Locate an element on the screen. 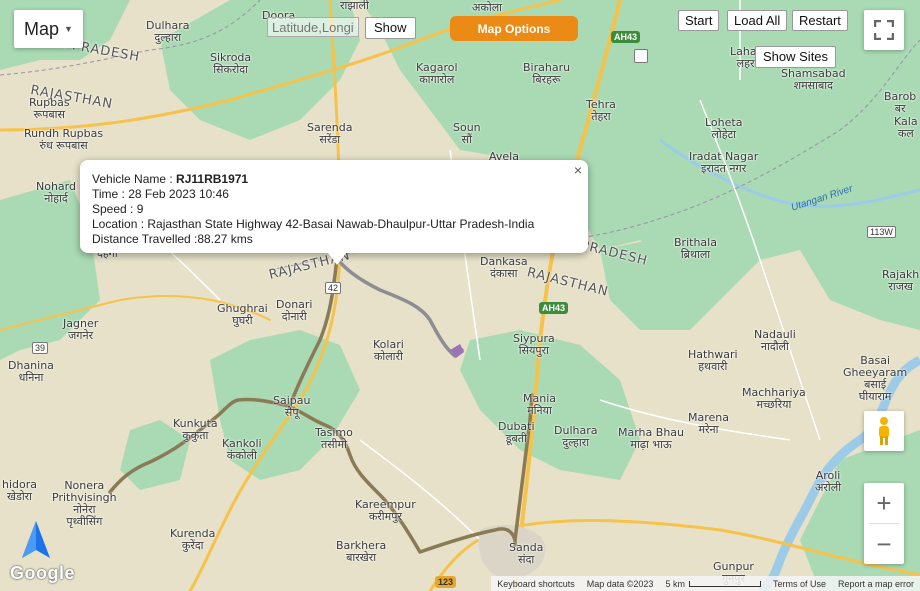 The height and width of the screenshot is (591, 920). place-saipau: Saipau सैपू is located at coordinates (292, 406).